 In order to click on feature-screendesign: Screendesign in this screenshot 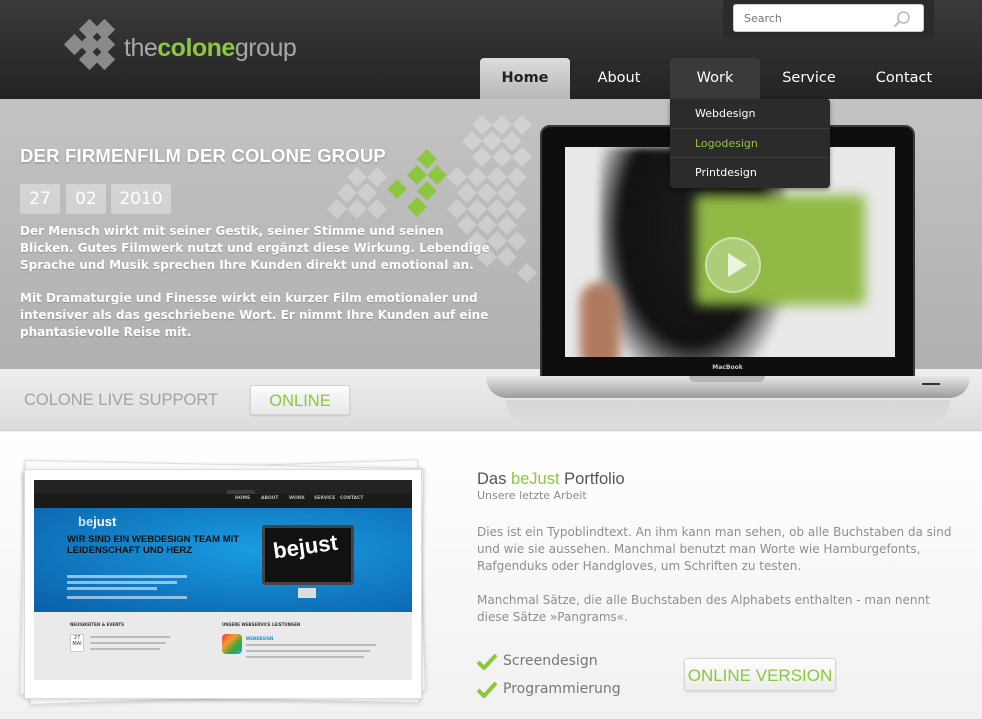, I will do `click(577, 663)`.